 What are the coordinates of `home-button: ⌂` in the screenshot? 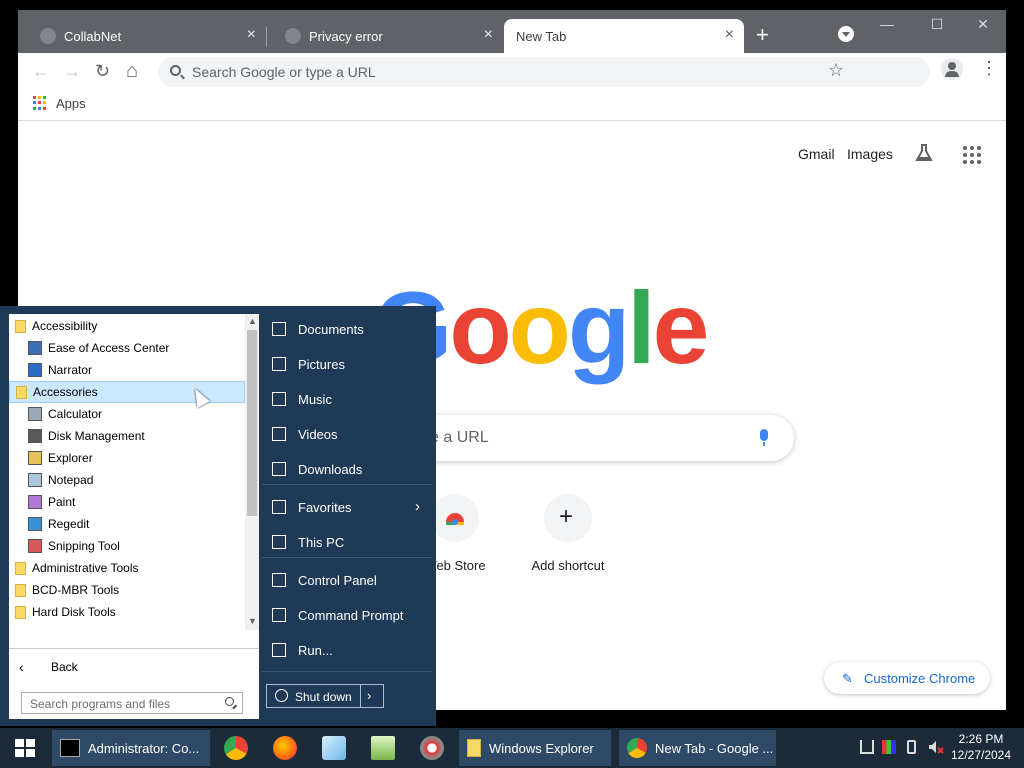 It's located at (132, 71).